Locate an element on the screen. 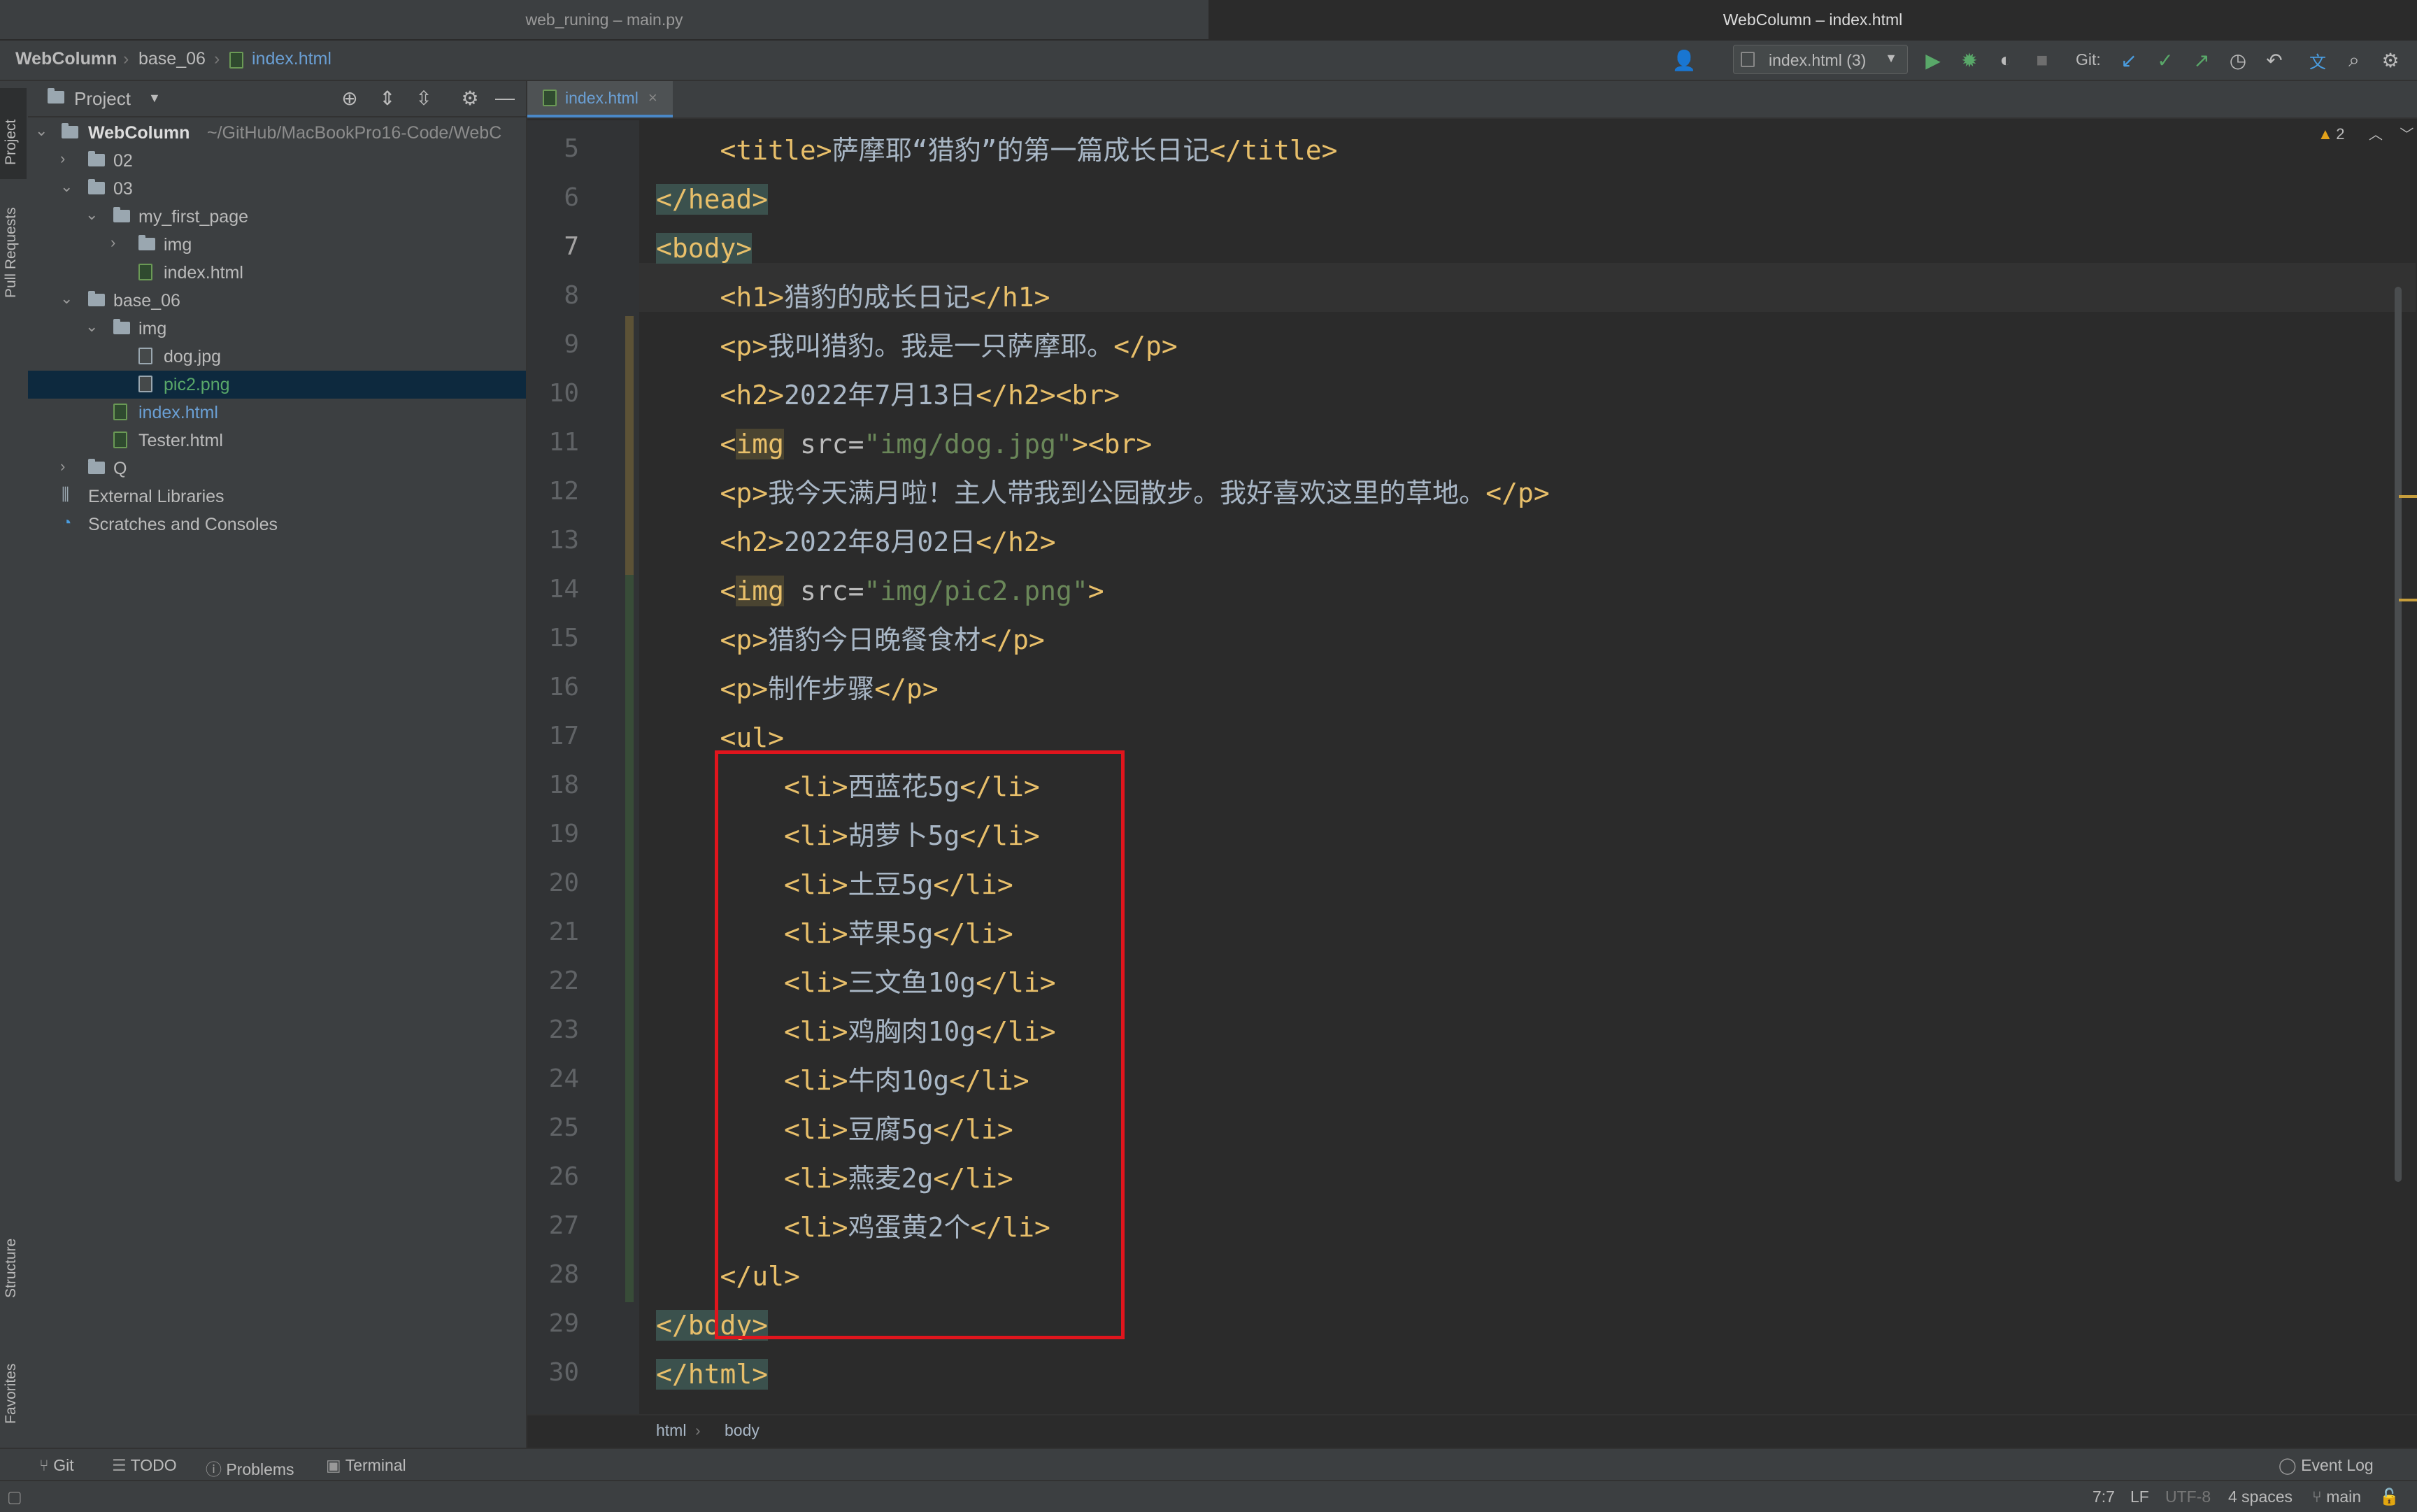  breadcrumb-body: body is located at coordinates (742, 1430).